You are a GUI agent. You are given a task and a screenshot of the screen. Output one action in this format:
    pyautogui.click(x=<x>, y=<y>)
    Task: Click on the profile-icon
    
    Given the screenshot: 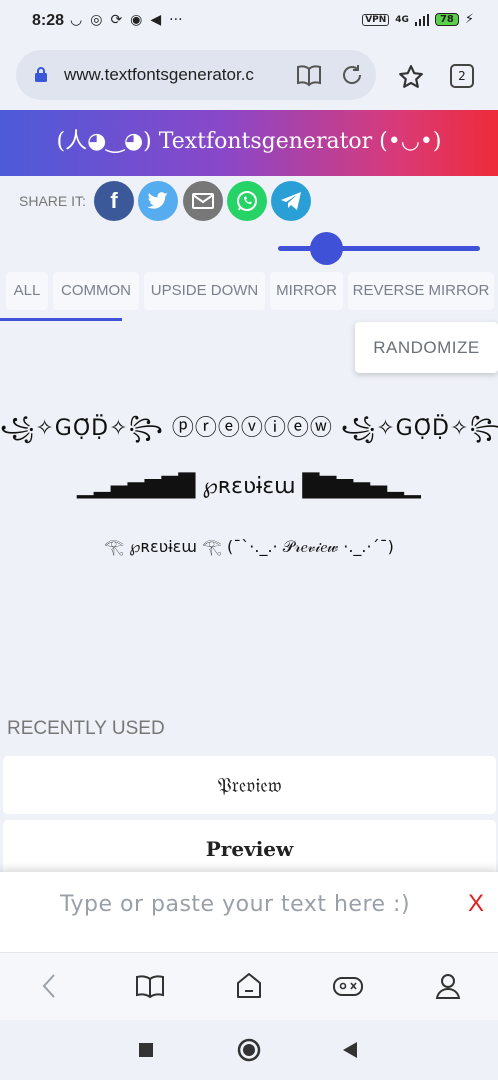 What is the action you would take?
    pyautogui.click(x=448, y=986)
    